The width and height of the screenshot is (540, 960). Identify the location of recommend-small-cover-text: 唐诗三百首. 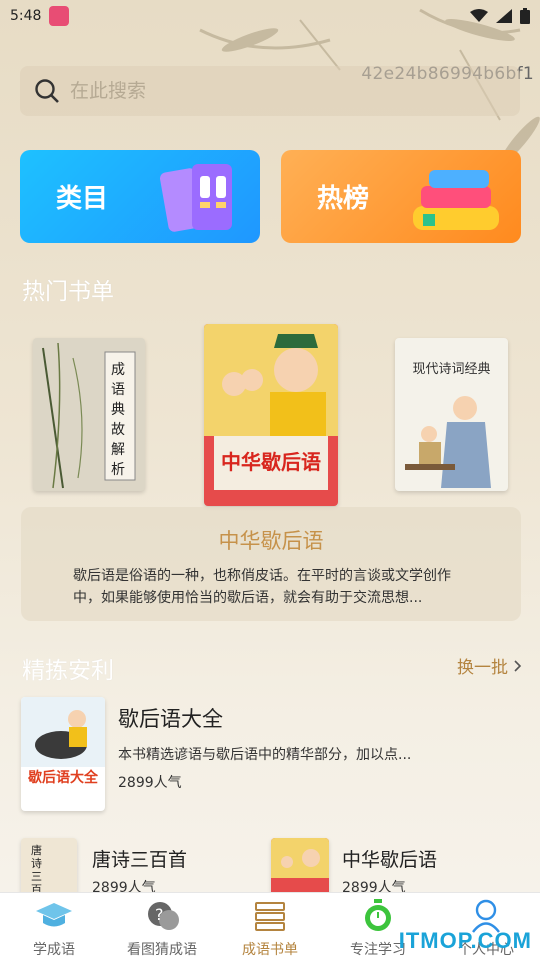
(36, 871).